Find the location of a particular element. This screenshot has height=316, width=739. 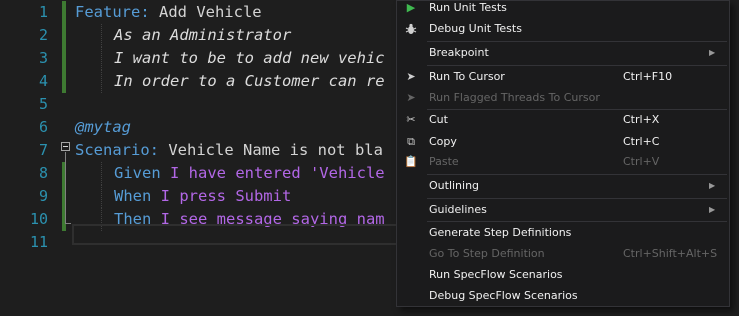

line-number: 3 is located at coordinates (43, 58).